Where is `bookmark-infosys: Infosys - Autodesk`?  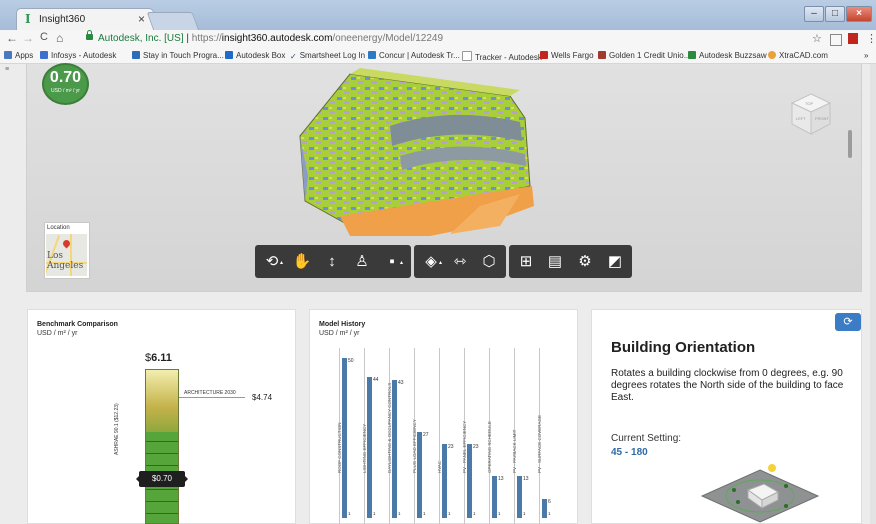
bookmark-infosys: Infosys - Autodesk is located at coordinates (78, 55).